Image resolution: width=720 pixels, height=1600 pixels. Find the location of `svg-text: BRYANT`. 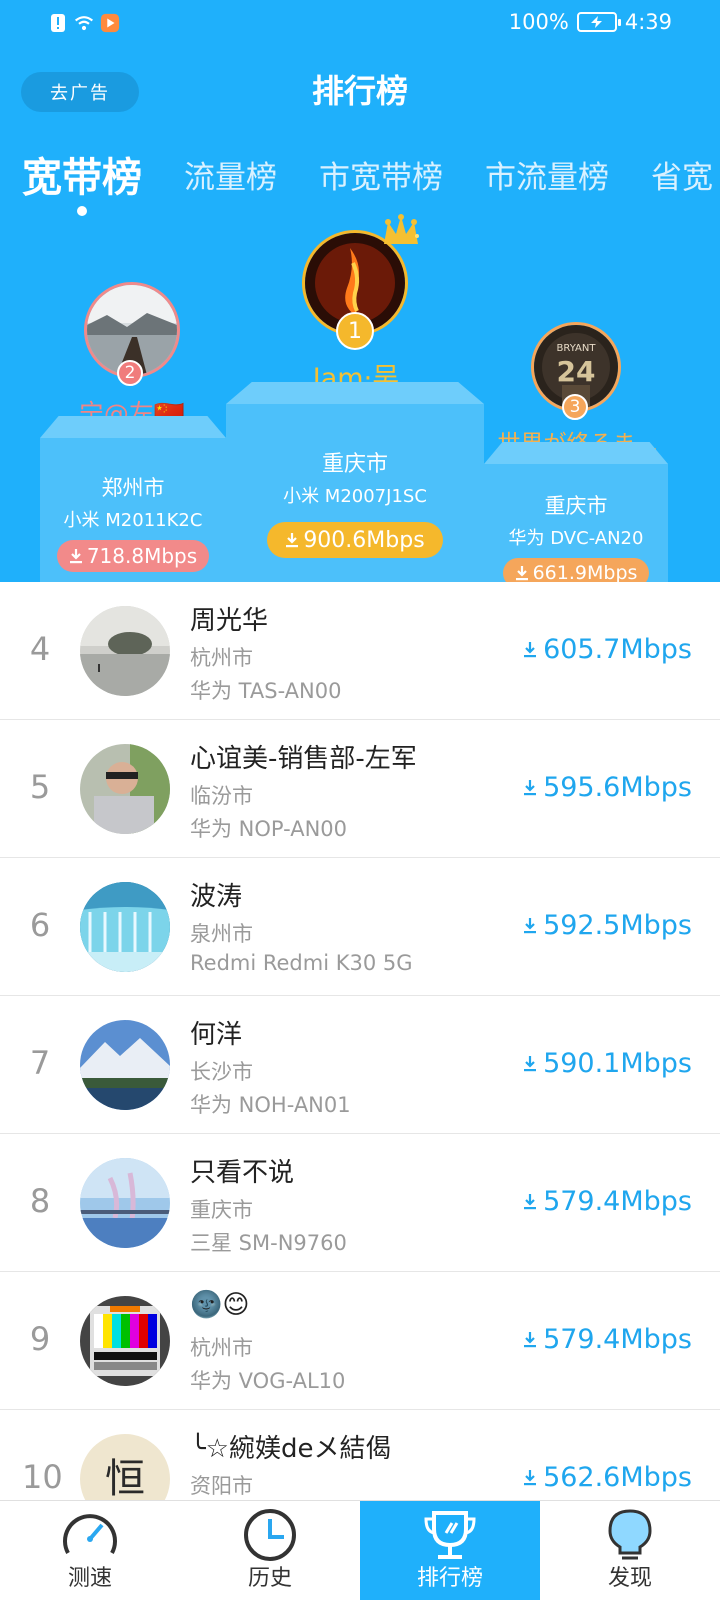

svg-text: BRYANT is located at coordinates (577, 348).